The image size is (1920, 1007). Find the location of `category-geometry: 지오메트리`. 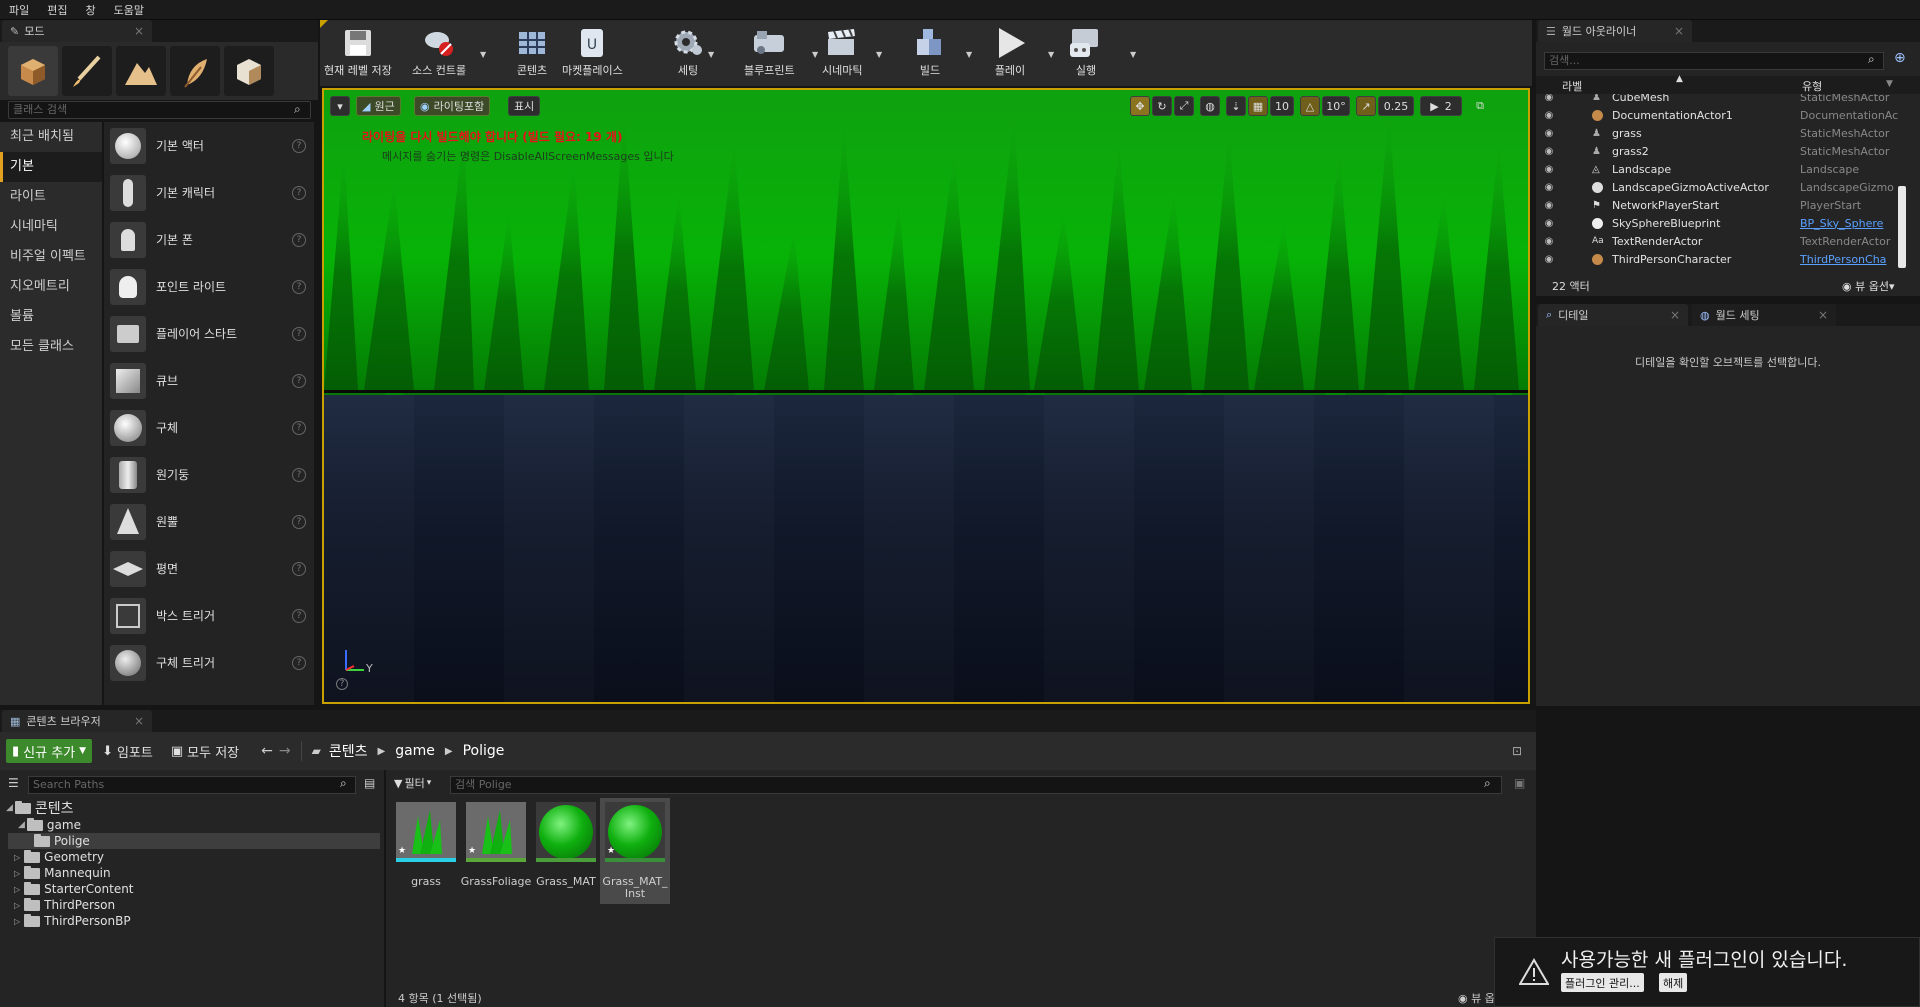

category-geometry: 지오메트리 is located at coordinates (51, 287).